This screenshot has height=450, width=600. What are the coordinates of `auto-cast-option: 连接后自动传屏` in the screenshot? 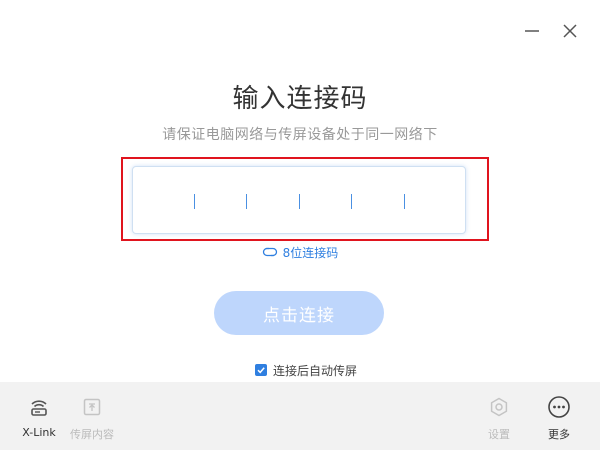 It's located at (306, 370).